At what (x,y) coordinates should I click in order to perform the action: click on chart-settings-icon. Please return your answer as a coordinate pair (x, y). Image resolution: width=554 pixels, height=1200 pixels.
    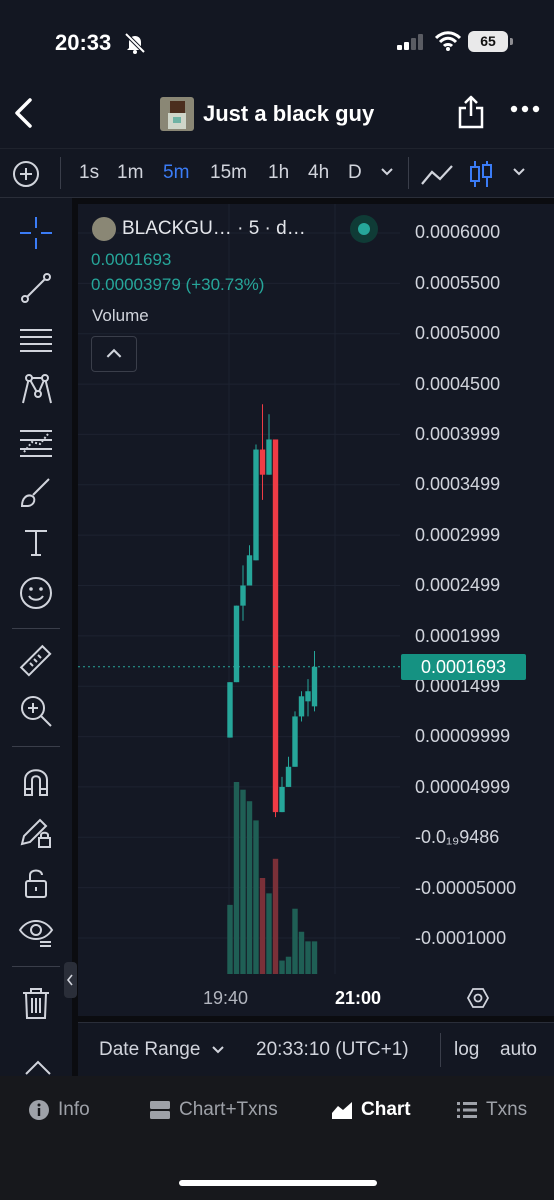
    Looking at the image, I should click on (478, 998).